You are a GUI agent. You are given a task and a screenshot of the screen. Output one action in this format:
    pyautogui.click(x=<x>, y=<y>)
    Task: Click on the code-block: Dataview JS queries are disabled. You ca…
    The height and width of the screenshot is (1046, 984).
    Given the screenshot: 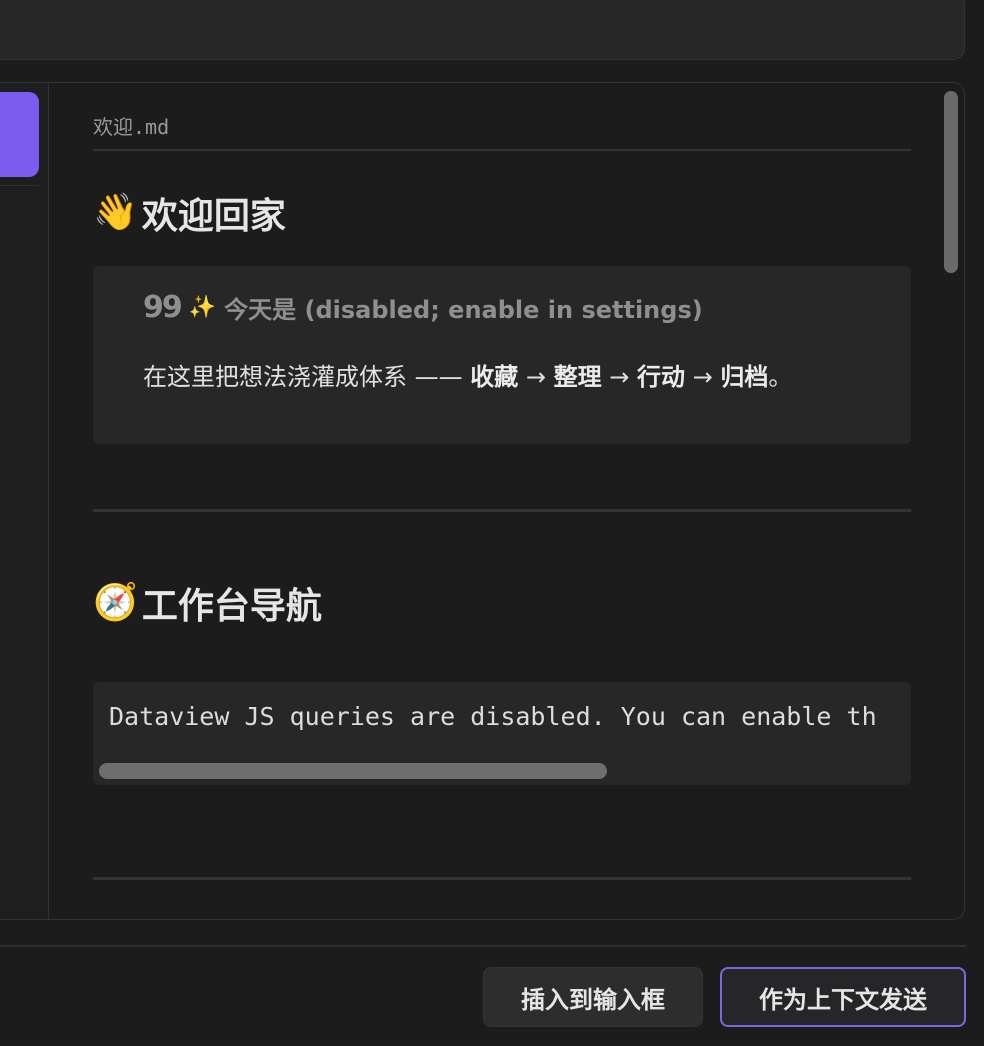 What is the action you would take?
    pyautogui.click(x=502, y=733)
    